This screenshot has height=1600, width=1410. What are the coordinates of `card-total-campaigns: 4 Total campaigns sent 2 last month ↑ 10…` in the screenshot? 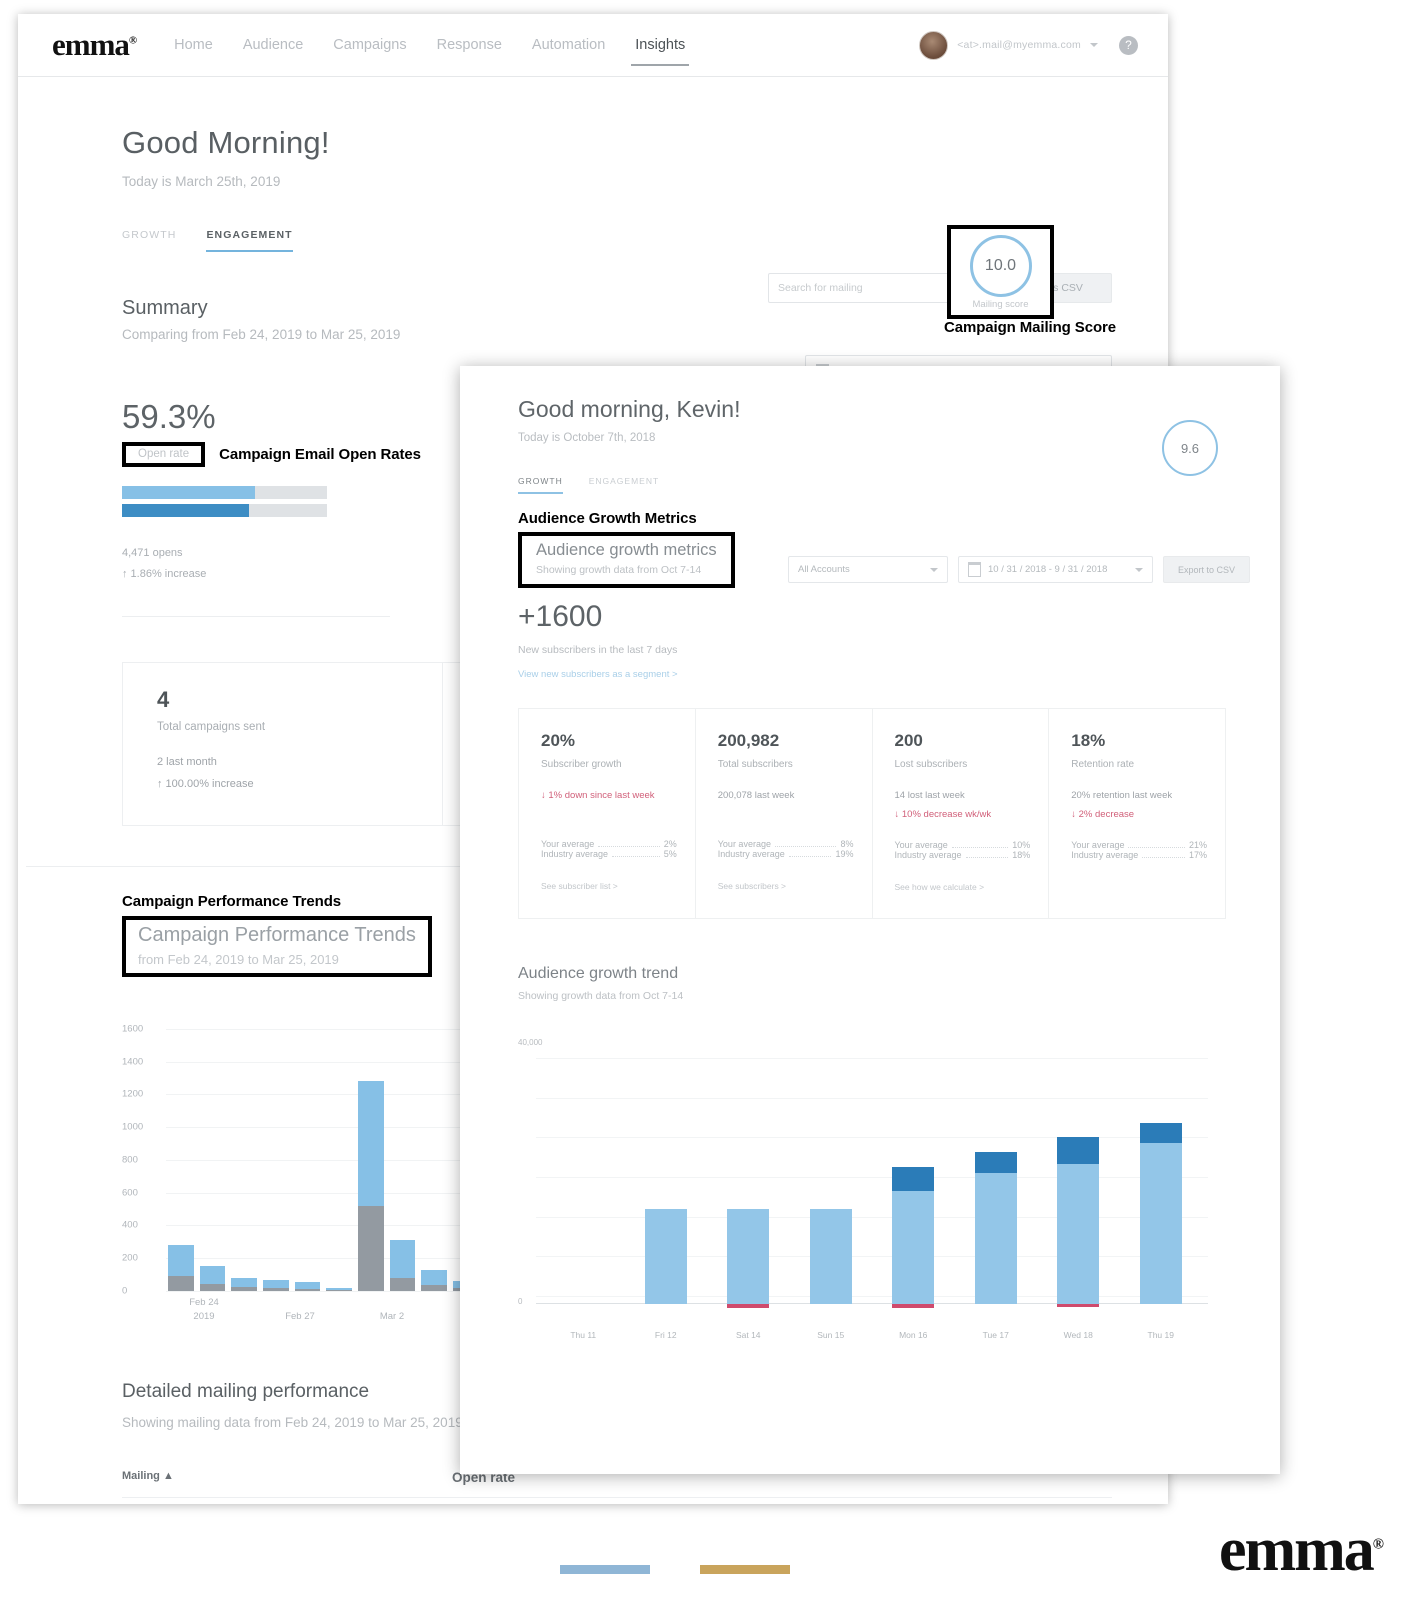 It's located at (283, 743).